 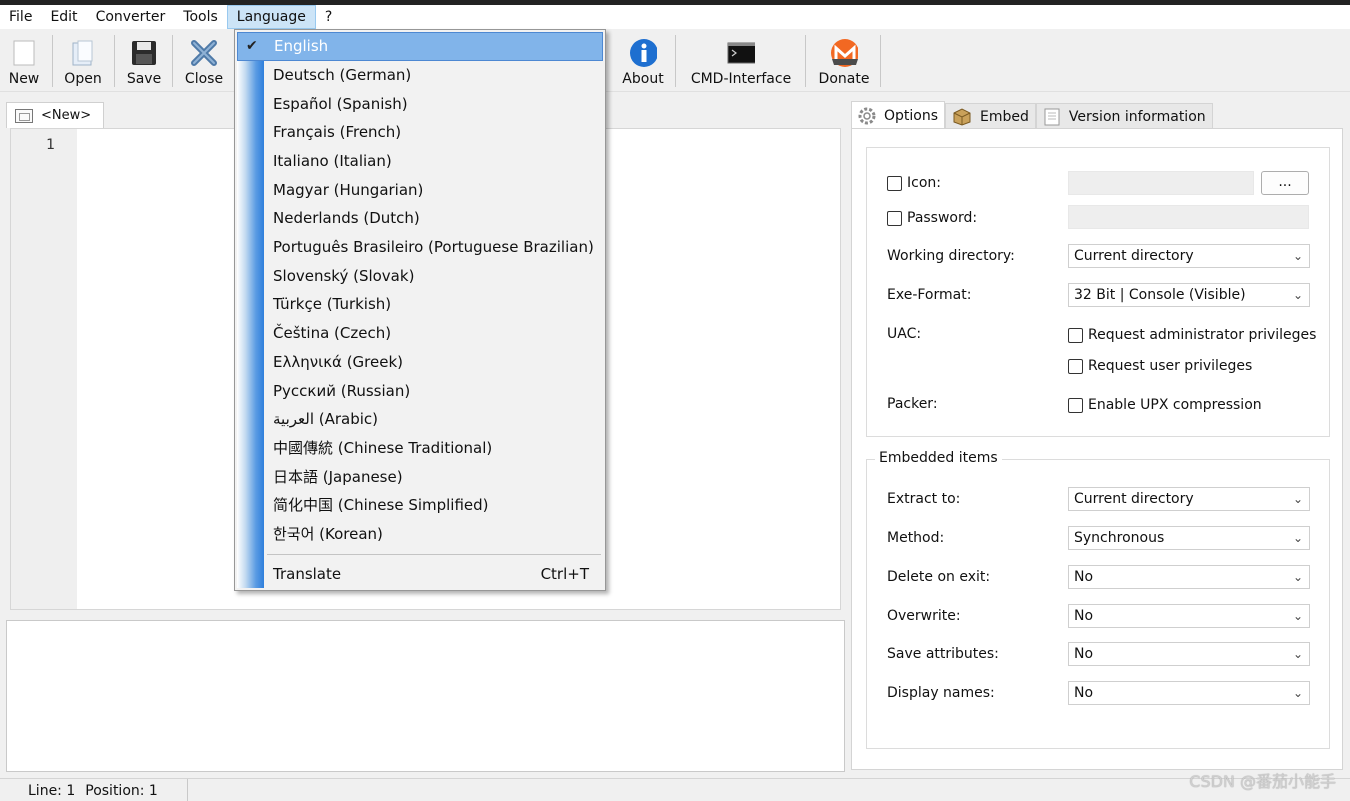 What do you see at coordinates (939, 577) in the screenshot?
I see `delete-on-exit-label: Delete on exit:` at bounding box center [939, 577].